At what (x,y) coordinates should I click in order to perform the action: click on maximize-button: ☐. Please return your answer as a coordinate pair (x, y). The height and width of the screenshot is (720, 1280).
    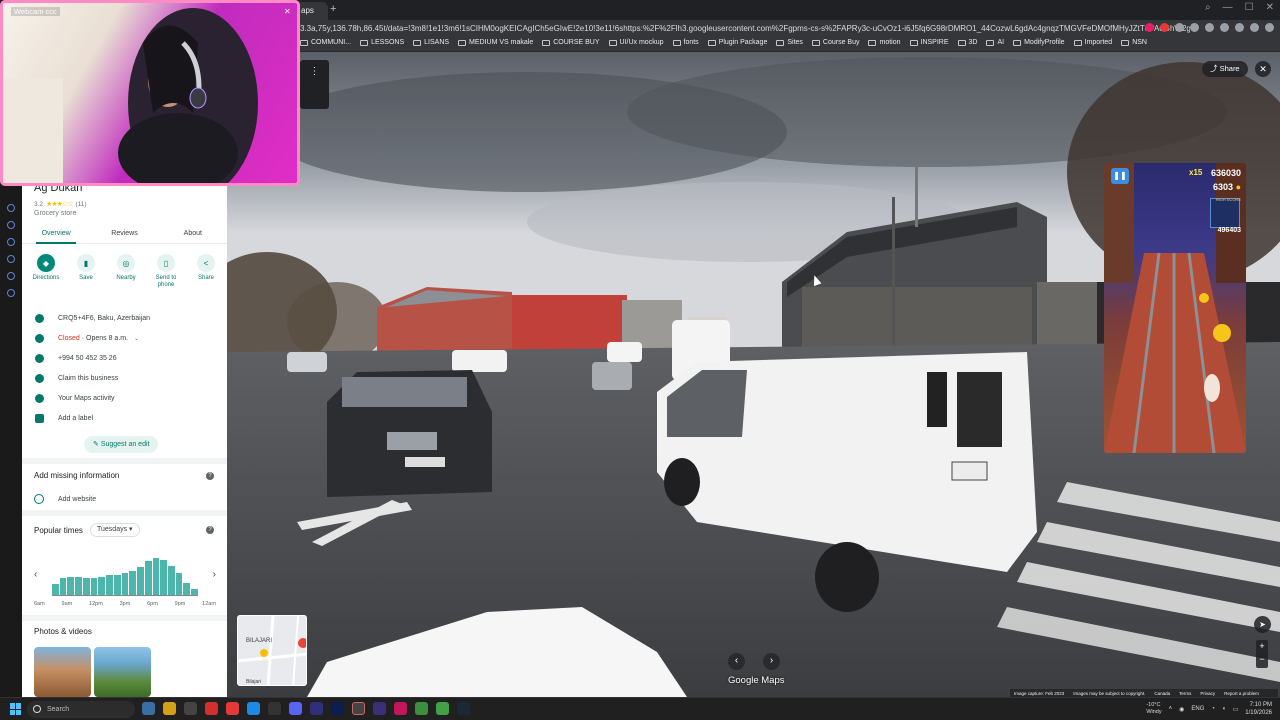
    Looking at the image, I should click on (1249, 7).